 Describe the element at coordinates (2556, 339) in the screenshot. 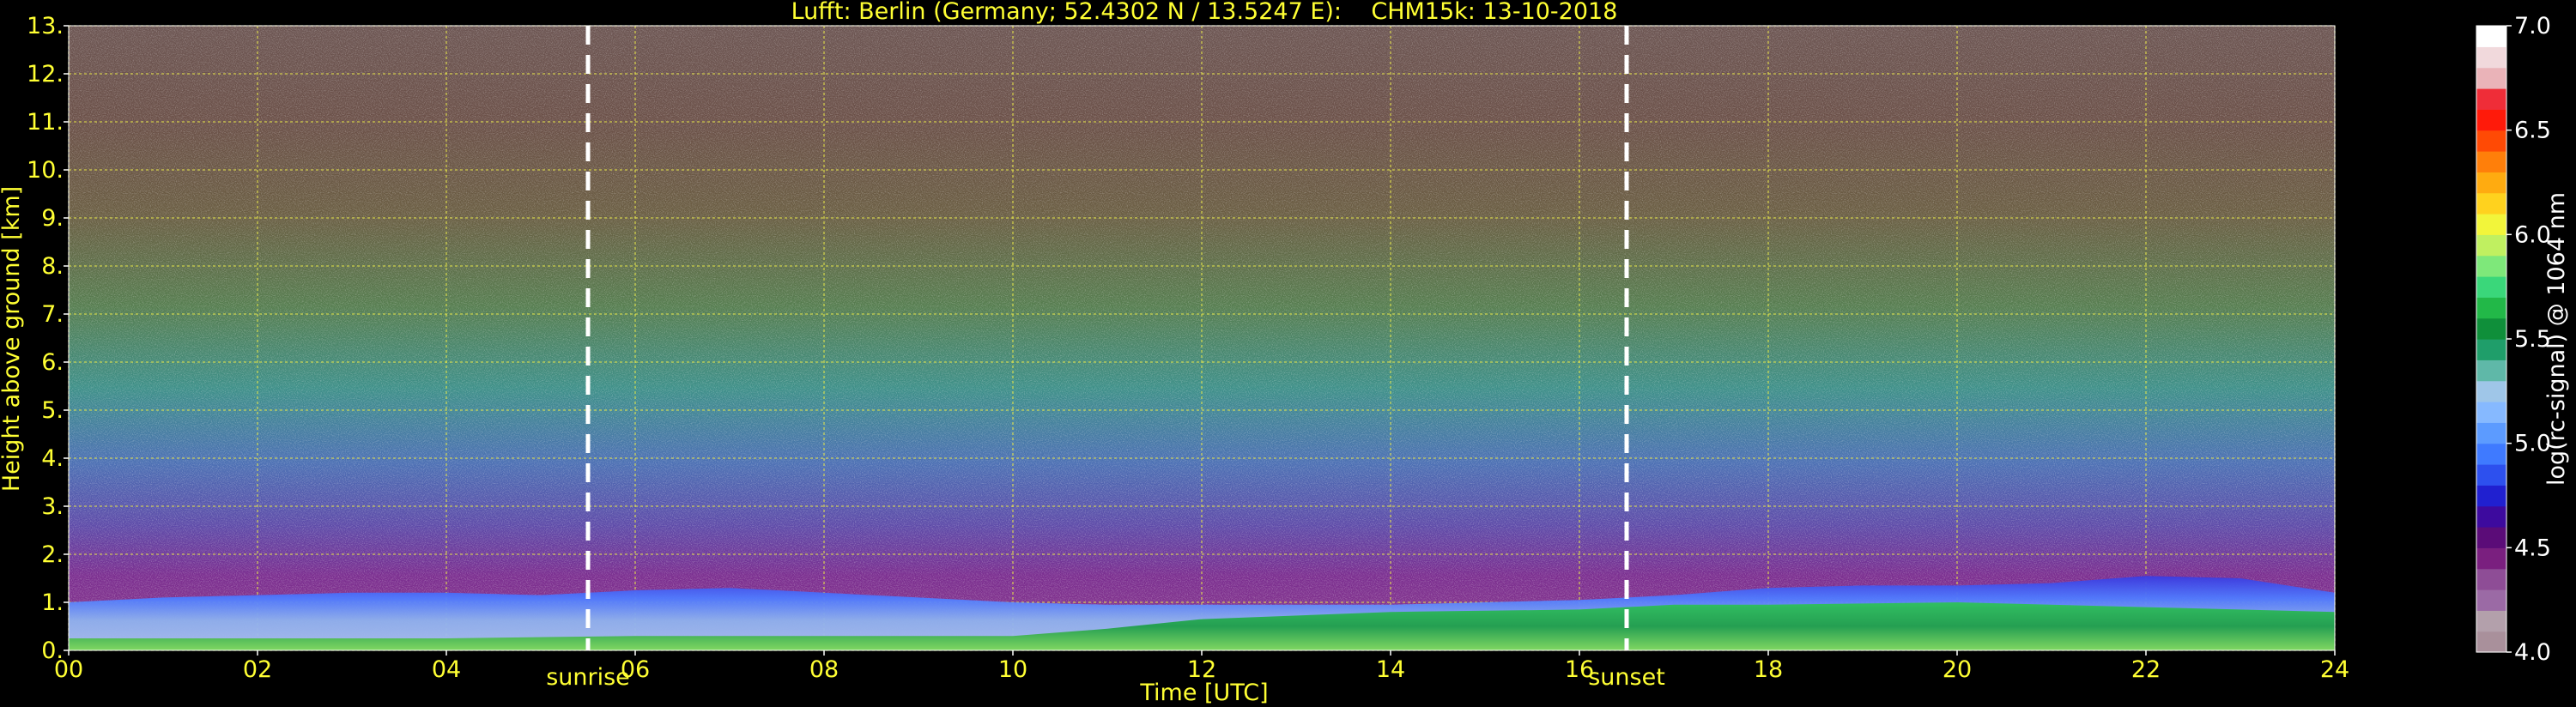

I see `colorbar-label: log(rc-signal) @ 1064 nm` at that location.